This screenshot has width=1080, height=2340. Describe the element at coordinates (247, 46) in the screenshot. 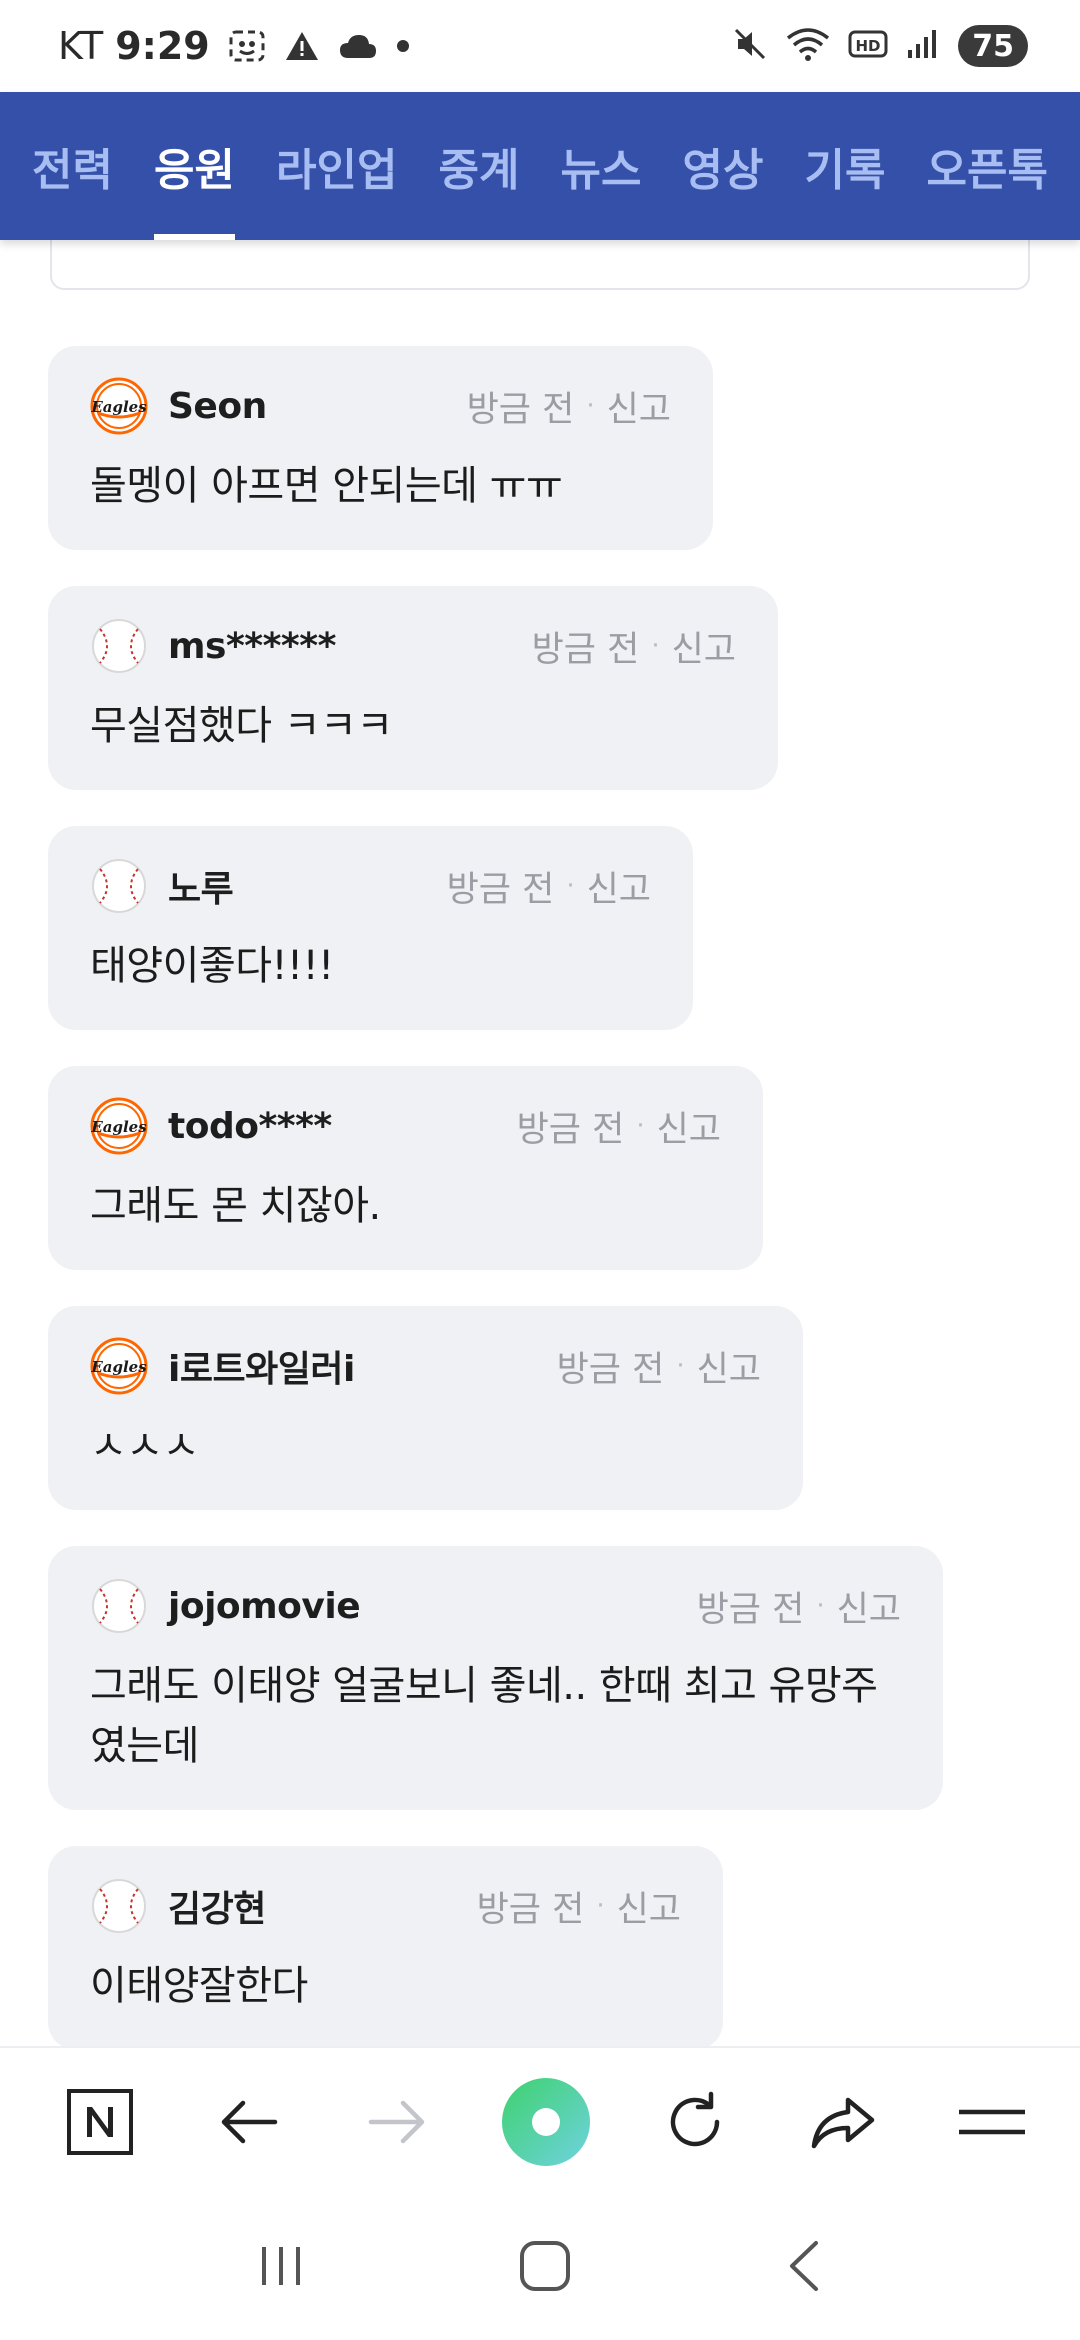

I see `screenshot-icon` at that location.